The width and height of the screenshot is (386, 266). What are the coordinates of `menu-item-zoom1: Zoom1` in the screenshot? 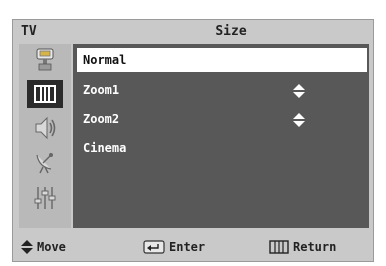 It's located at (222, 90).